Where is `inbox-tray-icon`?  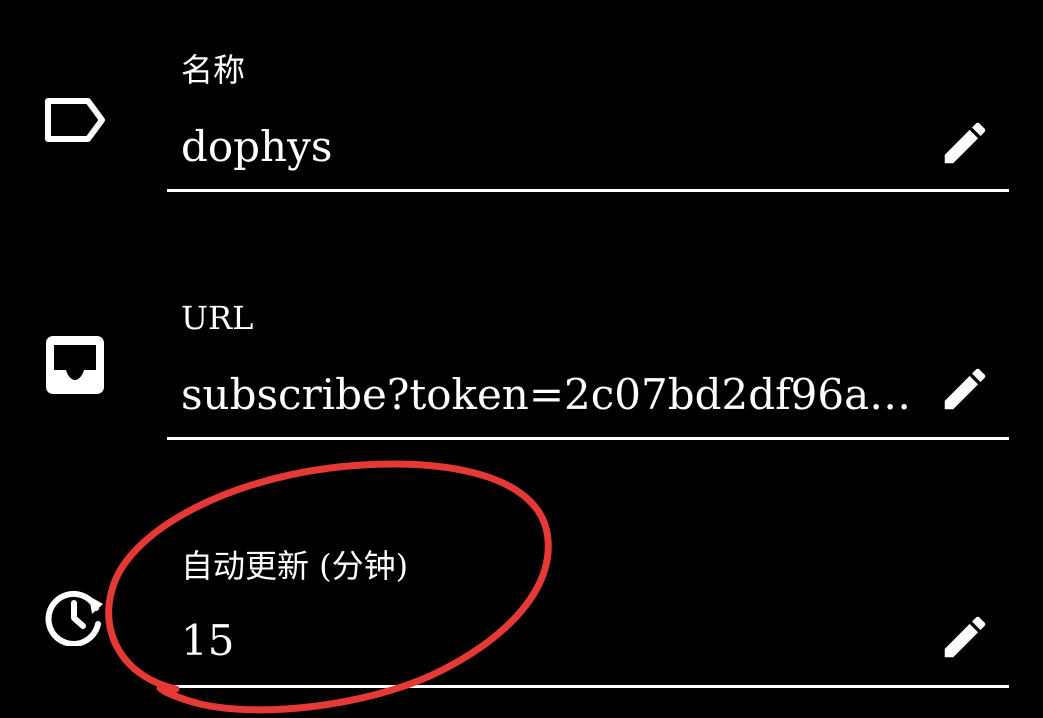
inbox-tray-icon is located at coordinates (75, 366).